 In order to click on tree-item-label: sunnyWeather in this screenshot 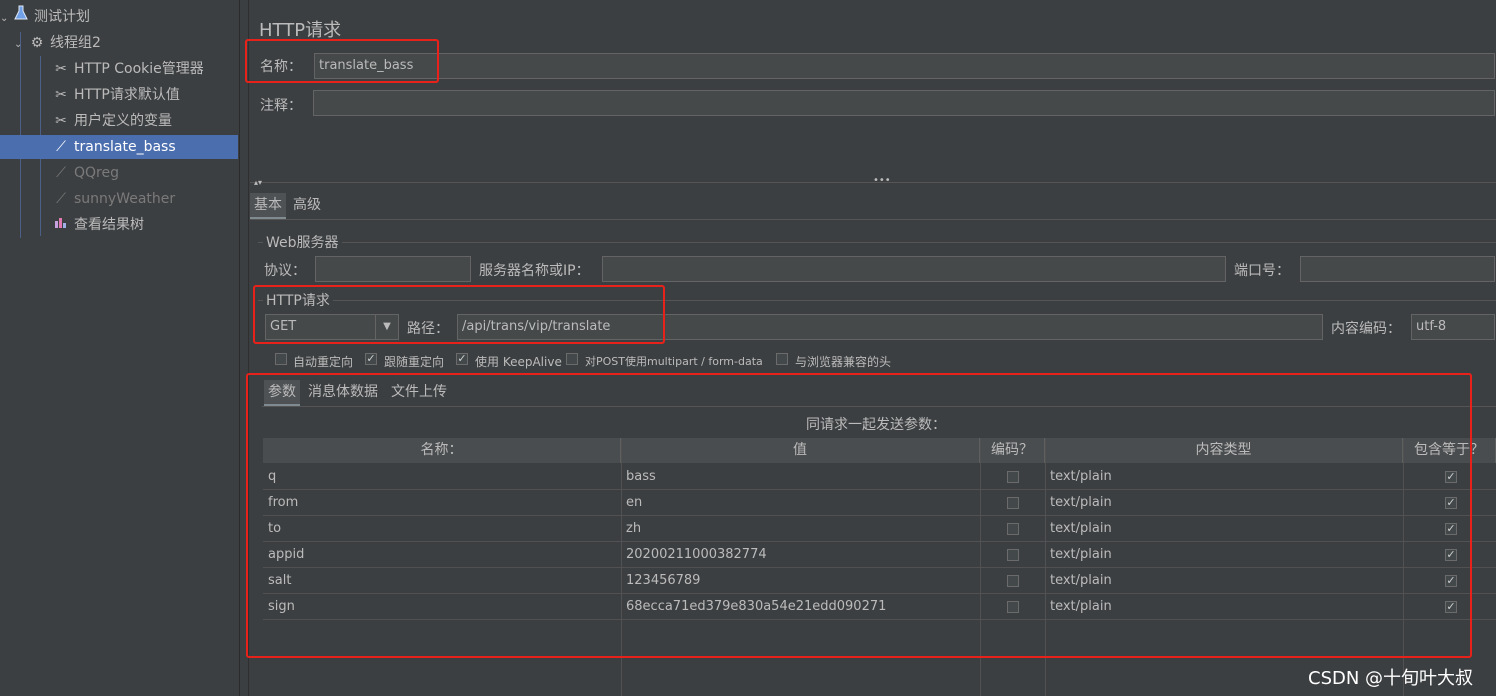, I will do `click(125, 199)`.